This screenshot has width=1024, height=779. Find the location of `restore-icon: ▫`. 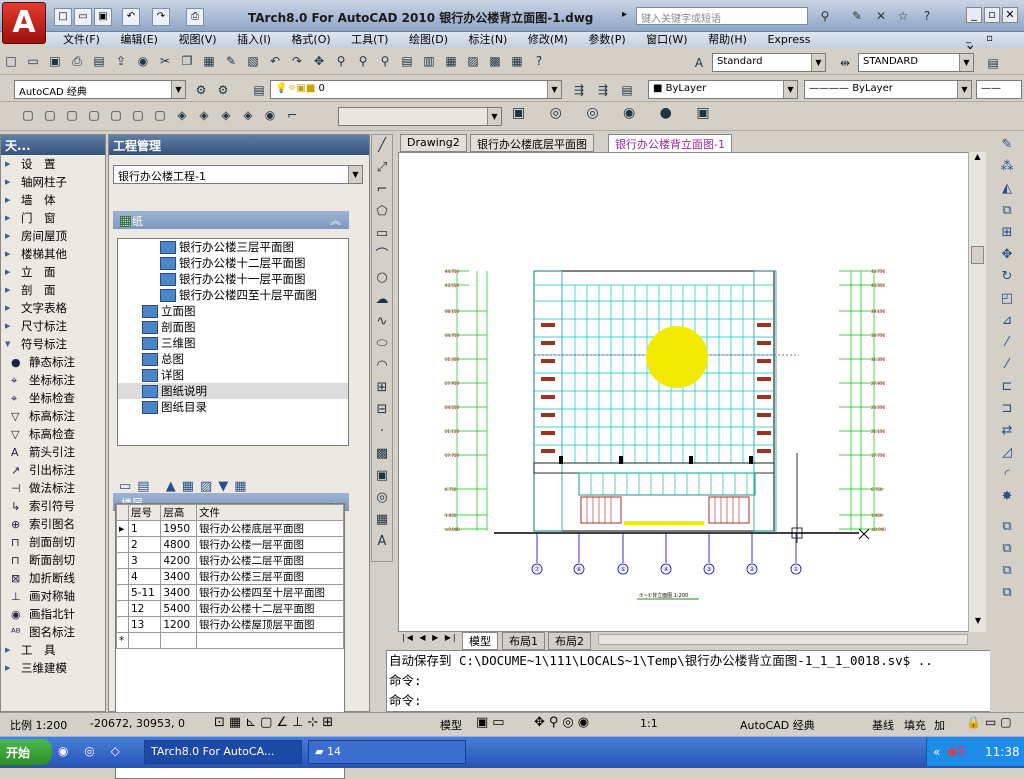

restore-icon: ▫ is located at coordinates (992, 15).